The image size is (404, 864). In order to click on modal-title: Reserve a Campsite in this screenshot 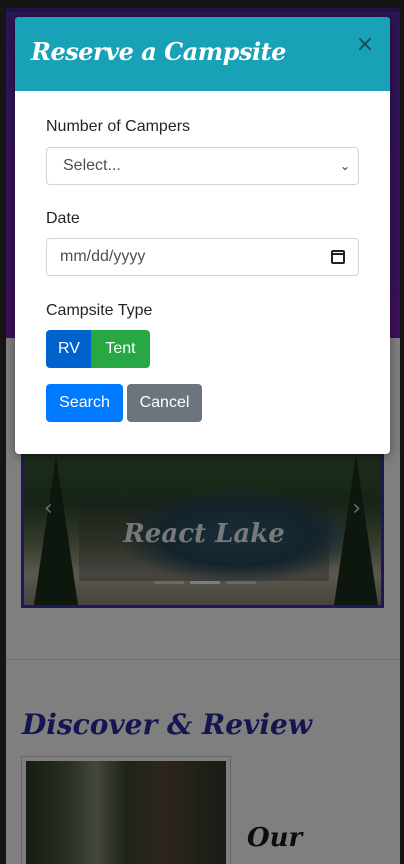, I will do `click(158, 51)`.